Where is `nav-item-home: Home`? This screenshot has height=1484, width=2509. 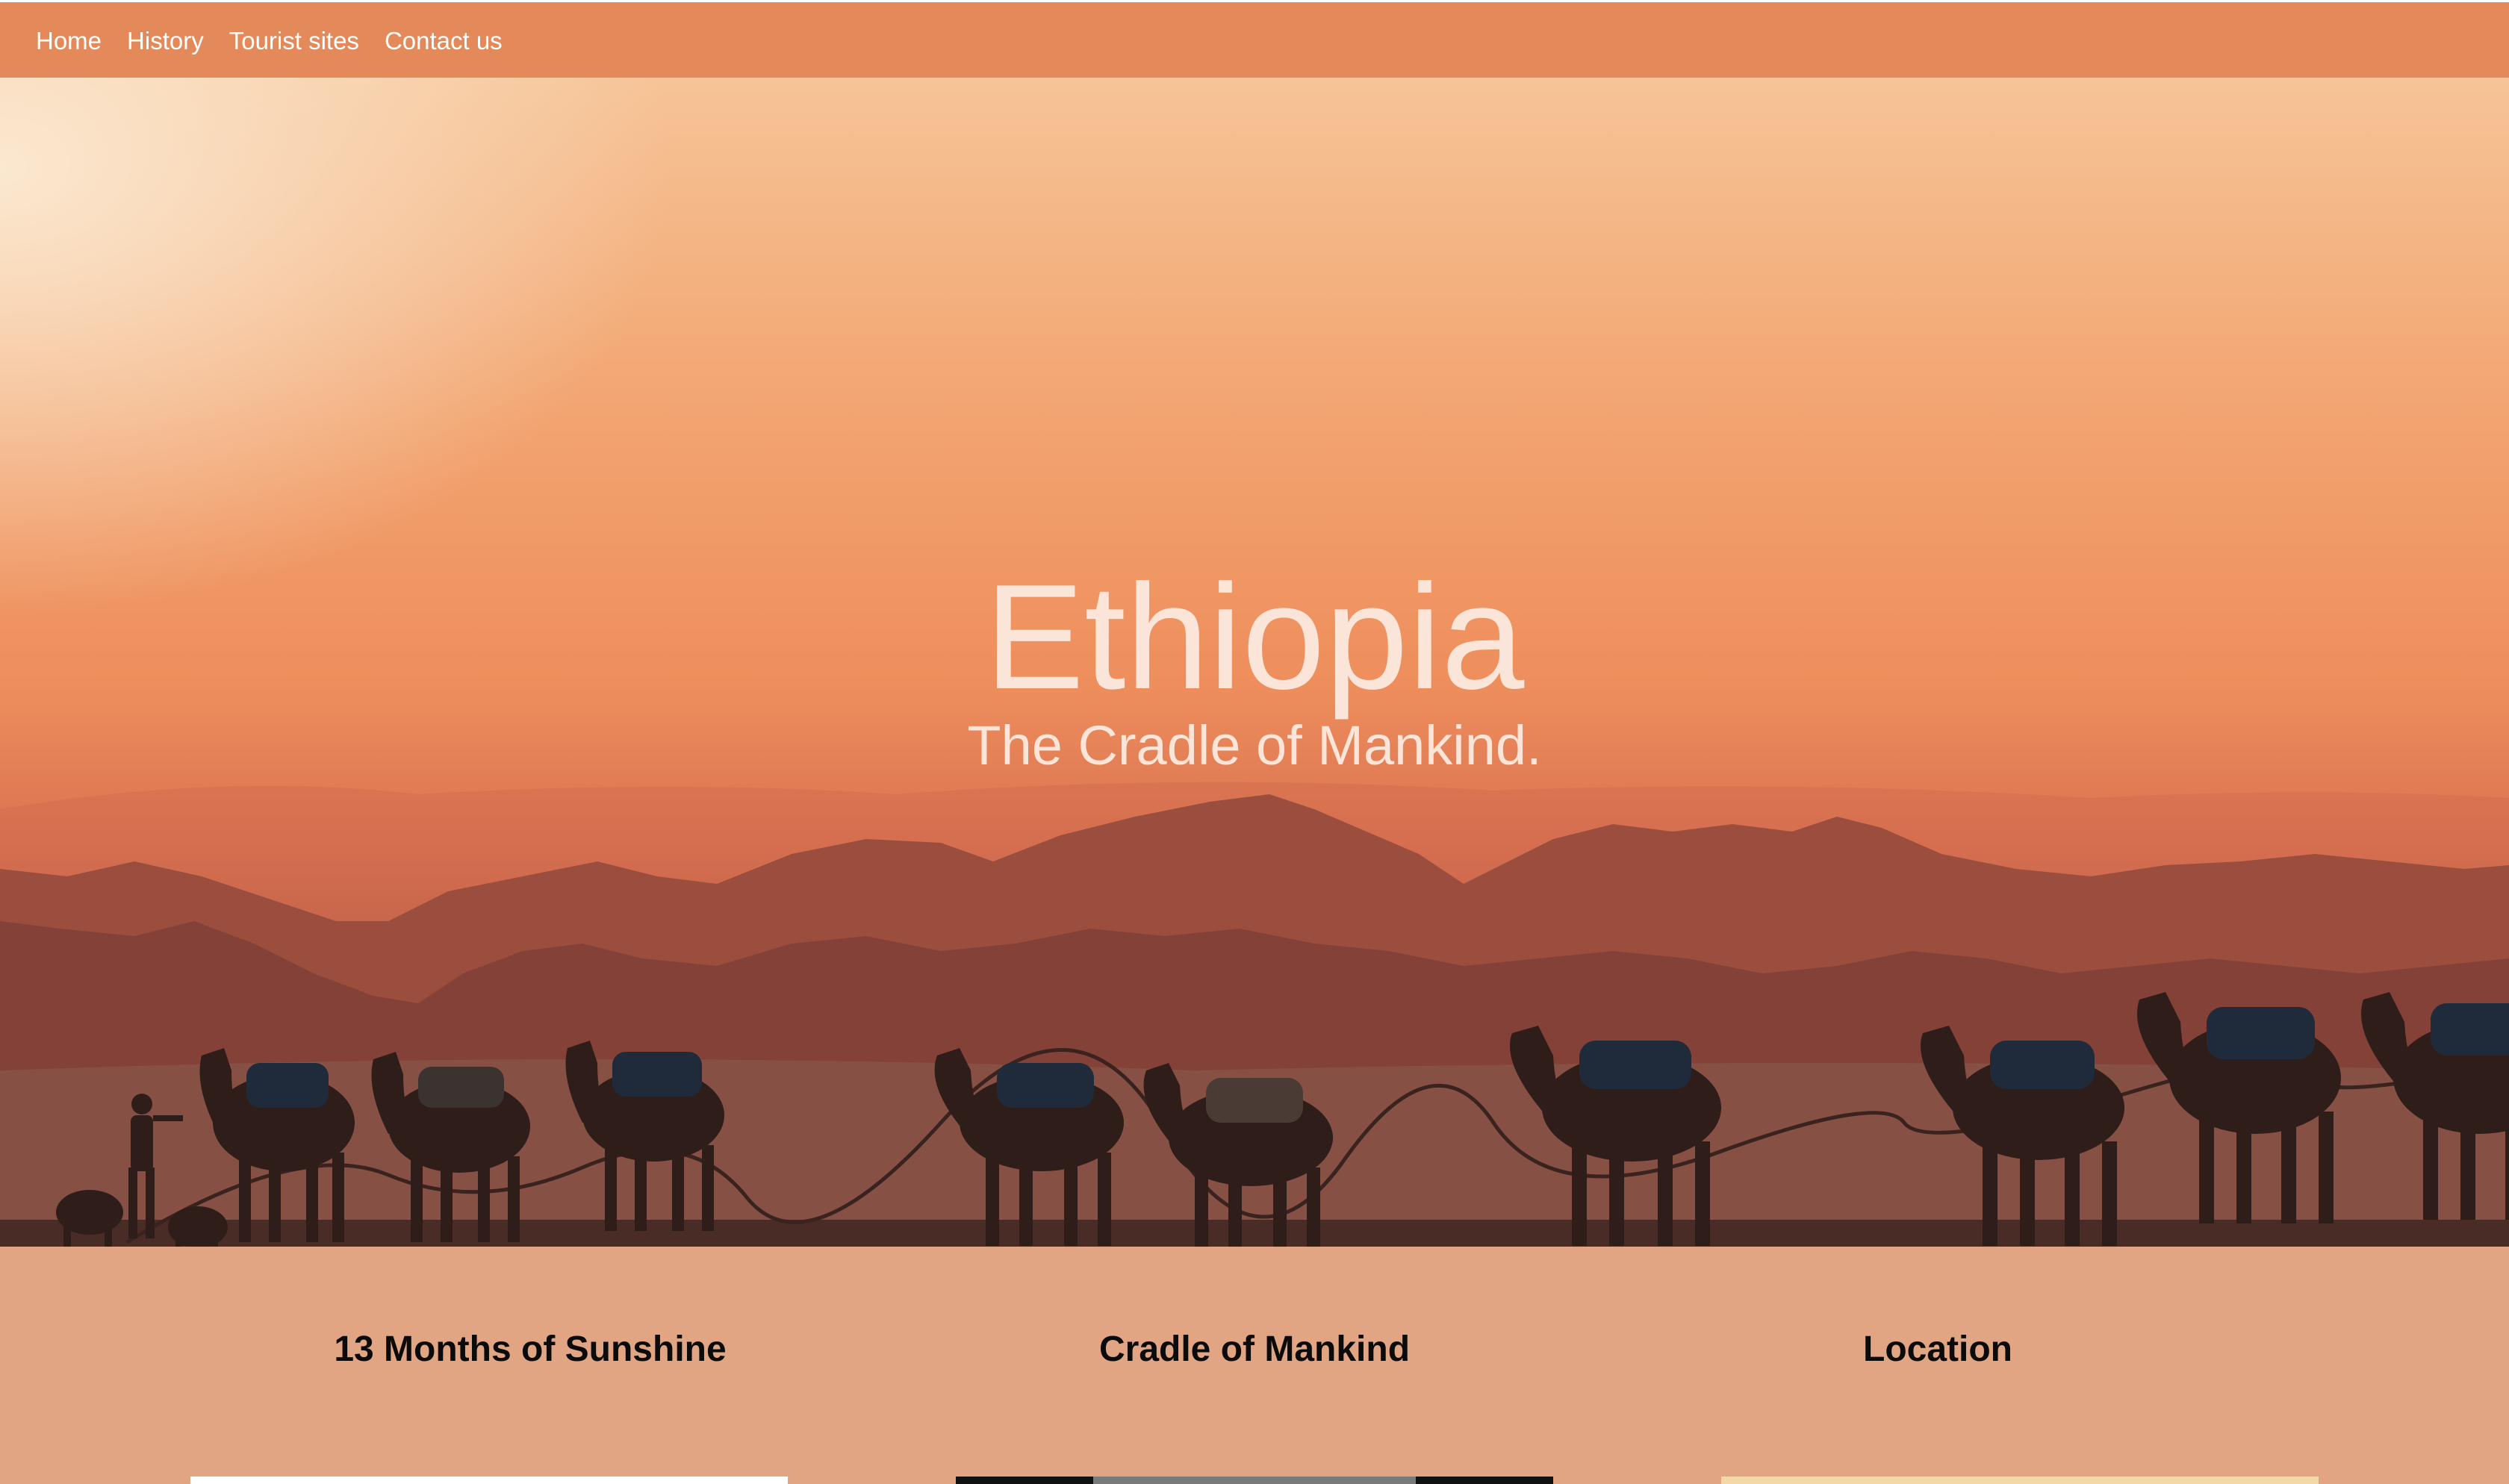
nav-item-home: Home is located at coordinates (69, 41).